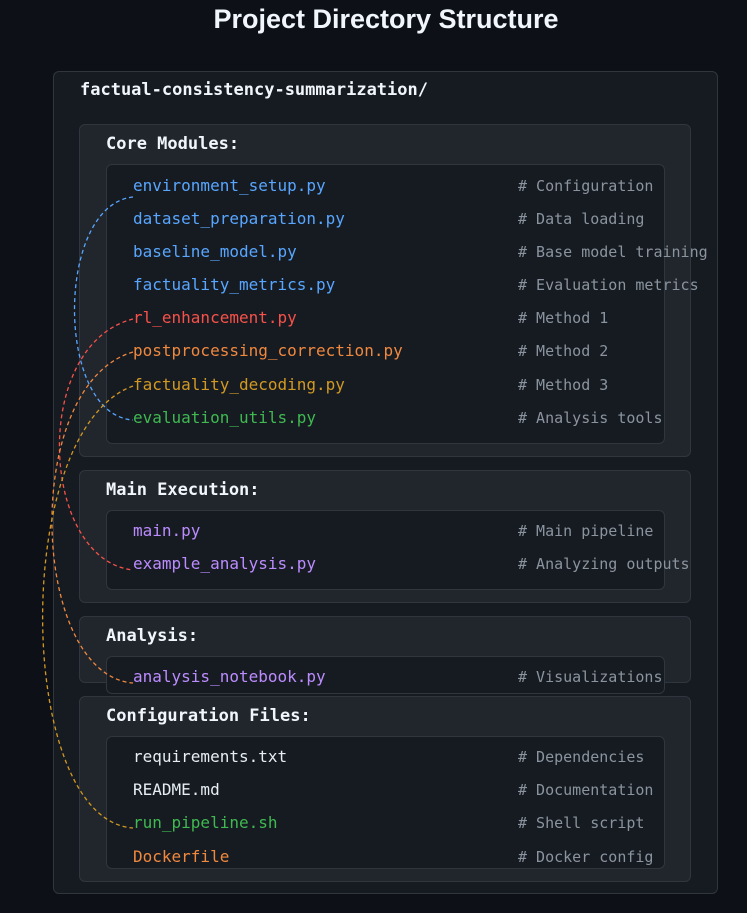 The height and width of the screenshot is (913, 747). Describe the element at coordinates (183, 490) in the screenshot. I see `section-title-main-execution: Main Execution:` at that location.